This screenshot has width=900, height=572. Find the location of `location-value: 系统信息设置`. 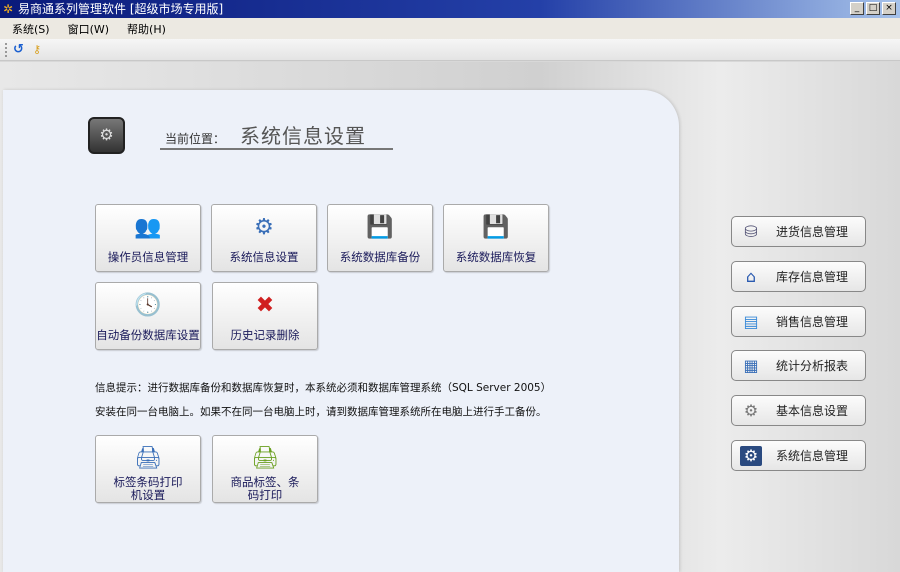

location-value: 系统信息设置 is located at coordinates (303, 136).